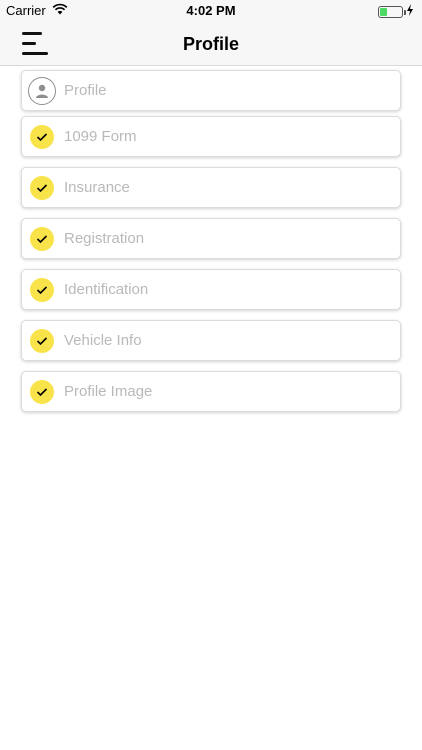  I want to click on list-item-insurance: Insurance, so click(211, 187).